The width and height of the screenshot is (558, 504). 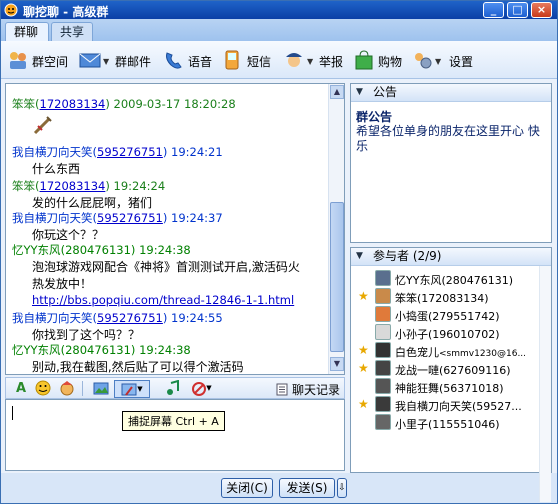 What do you see at coordinates (68, 235) in the screenshot?
I see `message-text: 你玩这个？？` at bounding box center [68, 235].